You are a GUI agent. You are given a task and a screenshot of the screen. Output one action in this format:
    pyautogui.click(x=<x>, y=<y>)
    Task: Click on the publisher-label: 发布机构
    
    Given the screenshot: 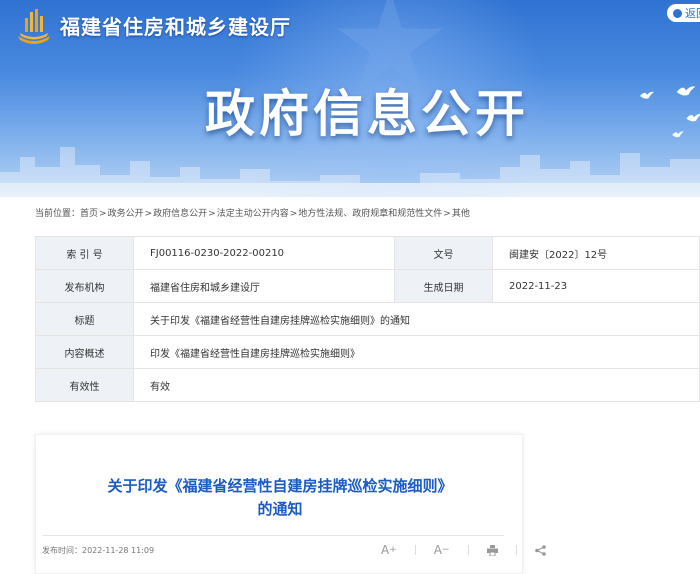 What is the action you would take?
    pyautogui.click(x=84, y=286)
    